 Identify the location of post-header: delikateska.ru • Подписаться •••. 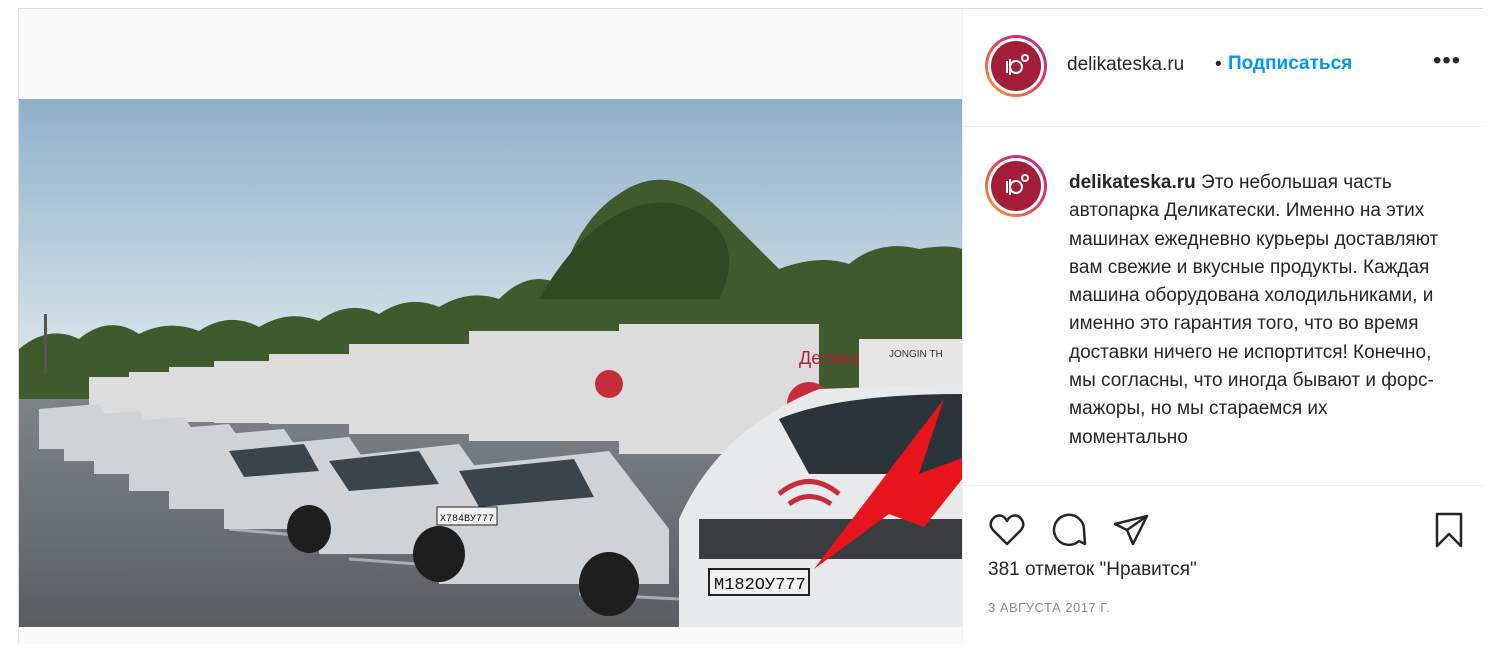
(1223, 68).